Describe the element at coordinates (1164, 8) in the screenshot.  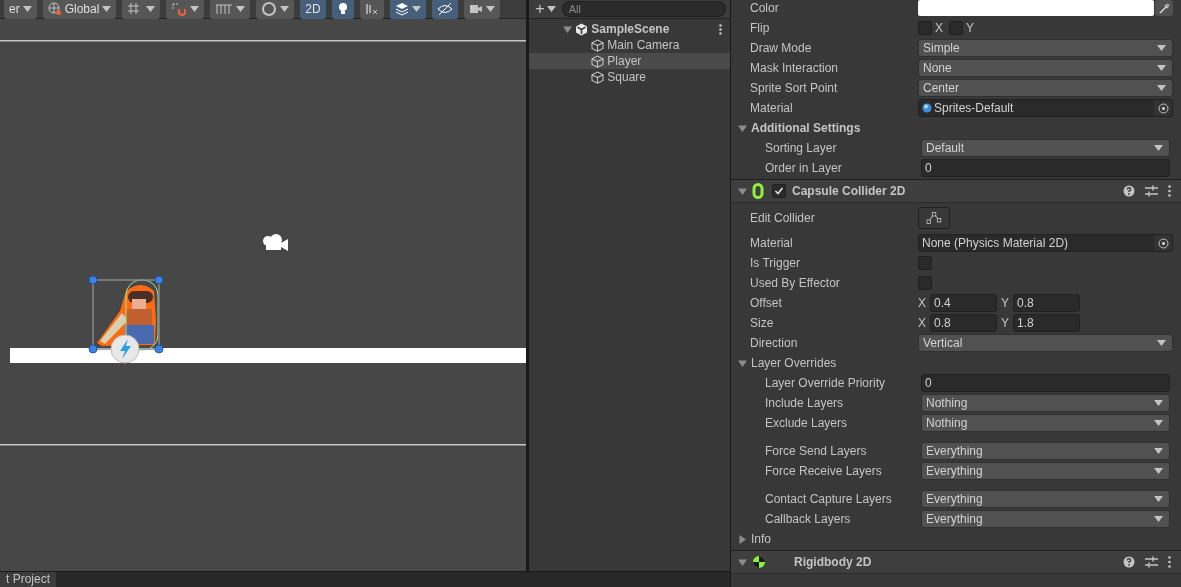
I see `eyedropper-icon` at that location.